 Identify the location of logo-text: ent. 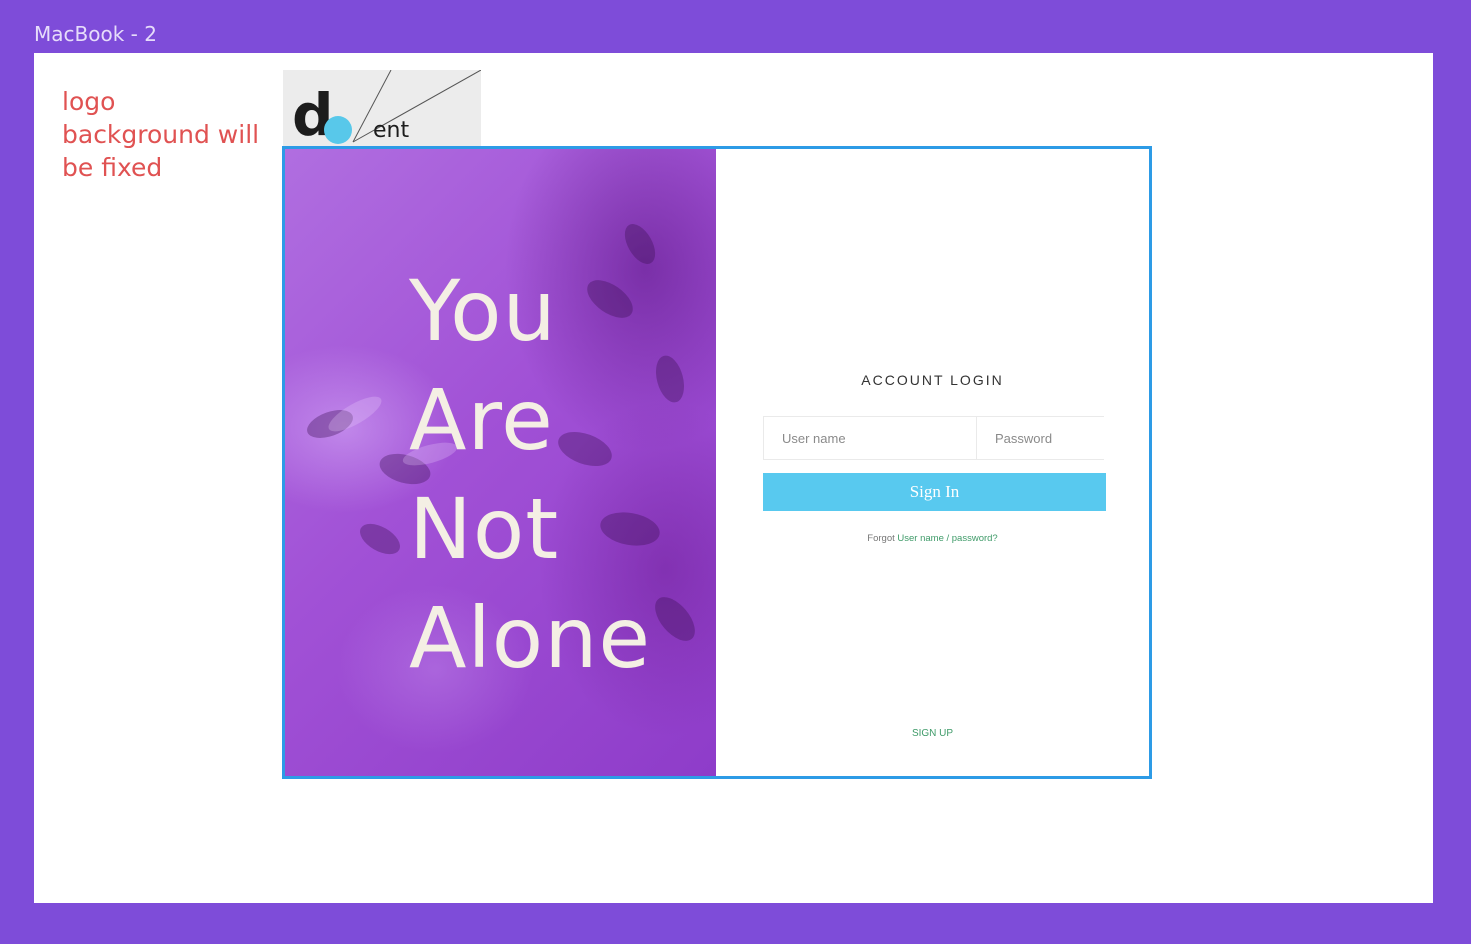
(391, 130).